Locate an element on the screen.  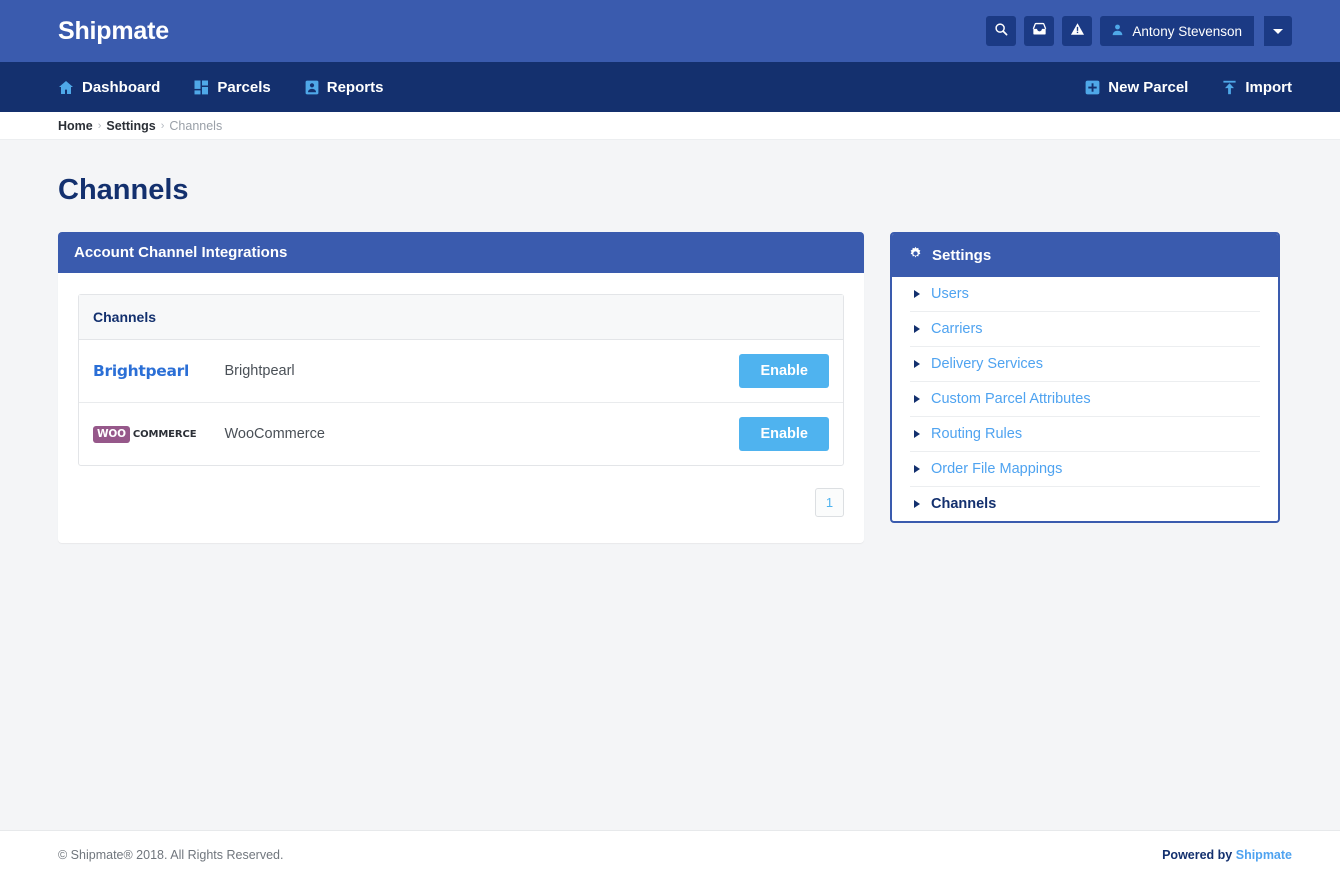
main-nav-right: New Parcel Import is located at coordinates (1171, 87).